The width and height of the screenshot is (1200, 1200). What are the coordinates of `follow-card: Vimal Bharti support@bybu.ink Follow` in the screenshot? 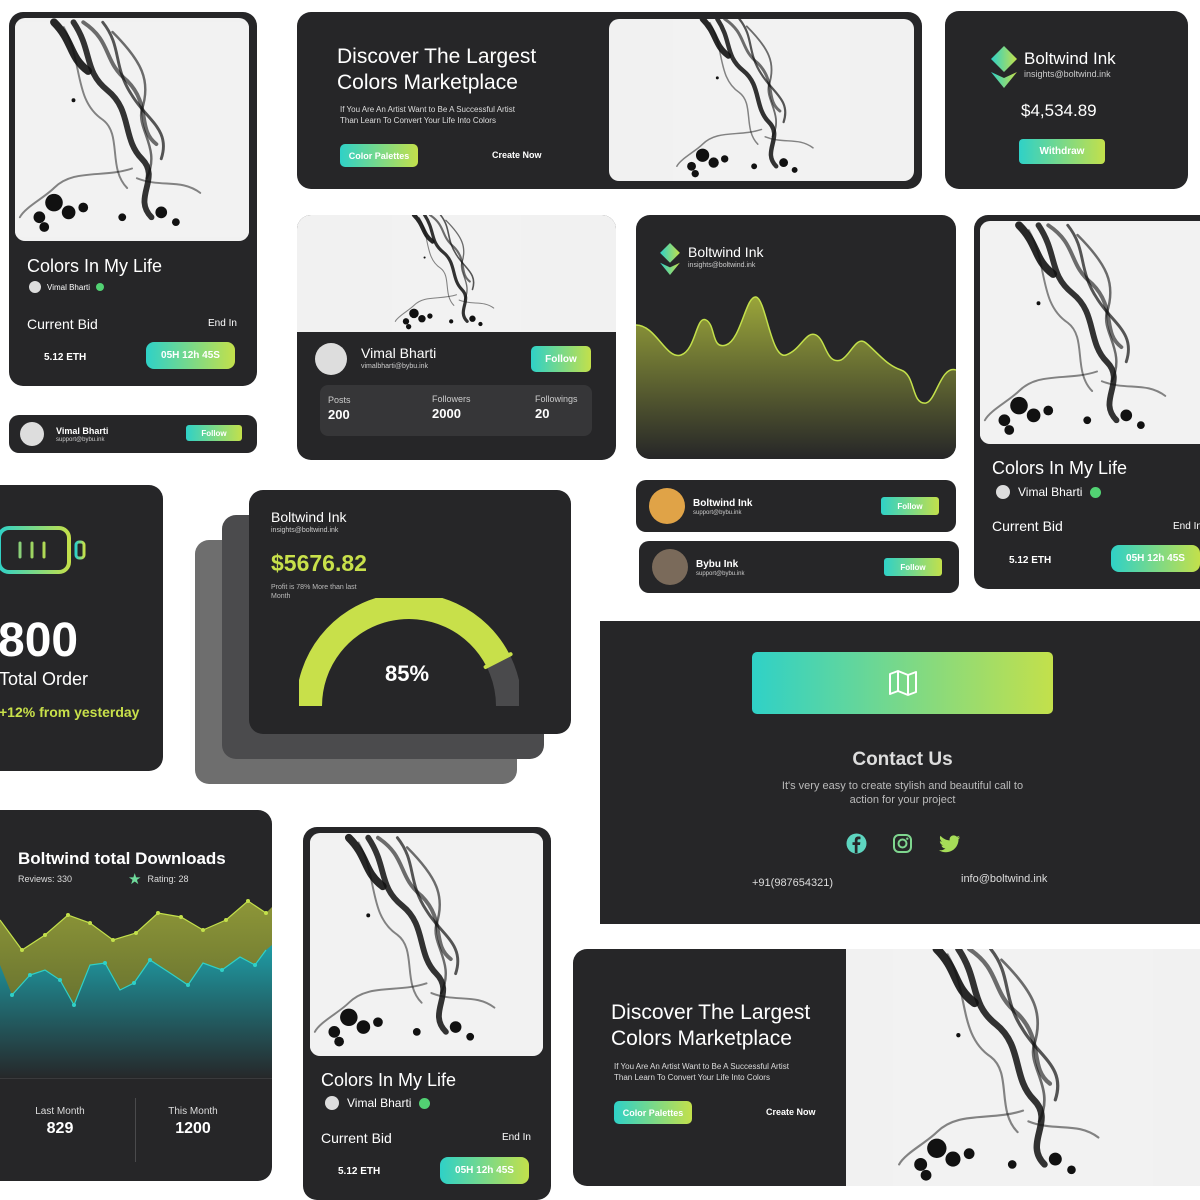 It's located at (133, 434).